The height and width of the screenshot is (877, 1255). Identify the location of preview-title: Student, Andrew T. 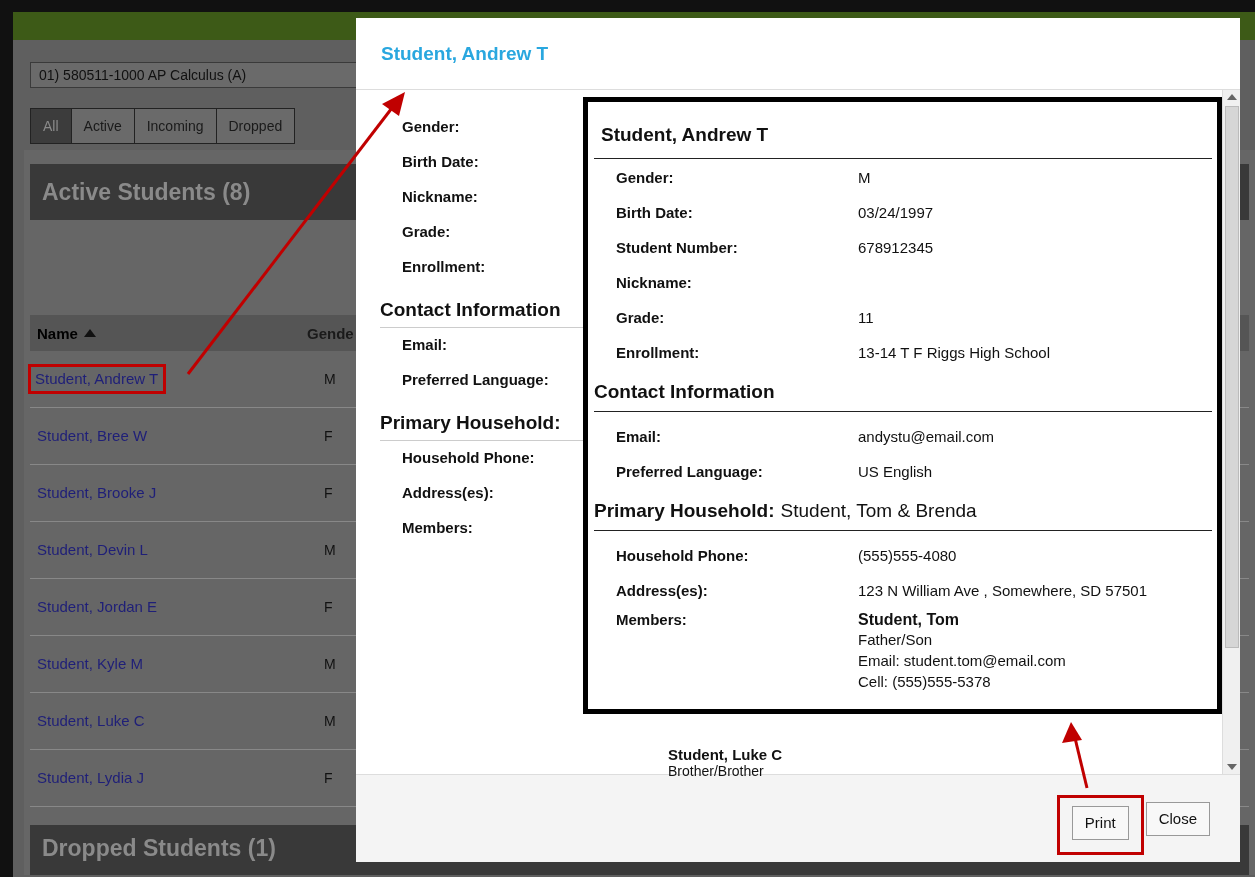
(903, 130).